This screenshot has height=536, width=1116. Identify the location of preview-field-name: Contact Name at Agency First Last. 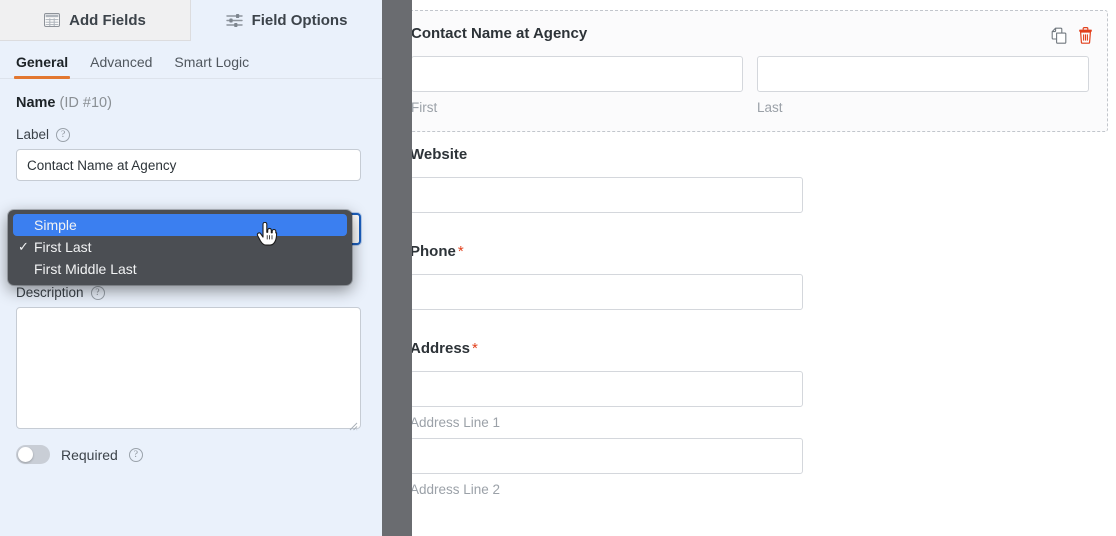
(750, 71).